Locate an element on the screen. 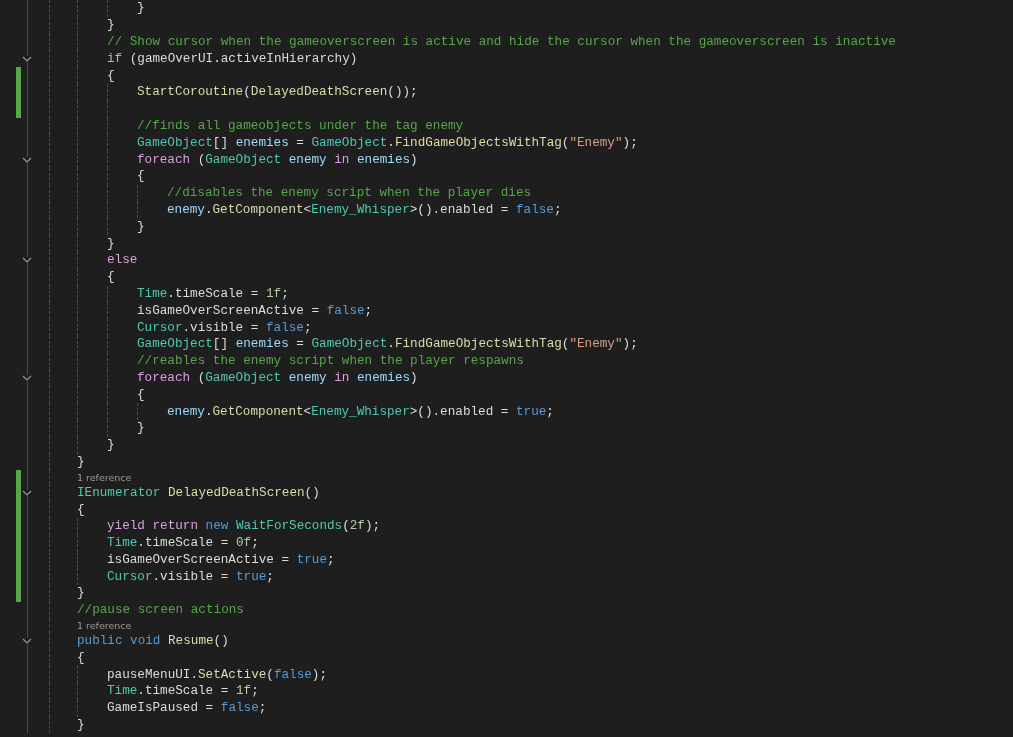  code-line: enemy.GetComponent<Enemy_Whisper>().enabled = false; is located at coordinates (364, 209).